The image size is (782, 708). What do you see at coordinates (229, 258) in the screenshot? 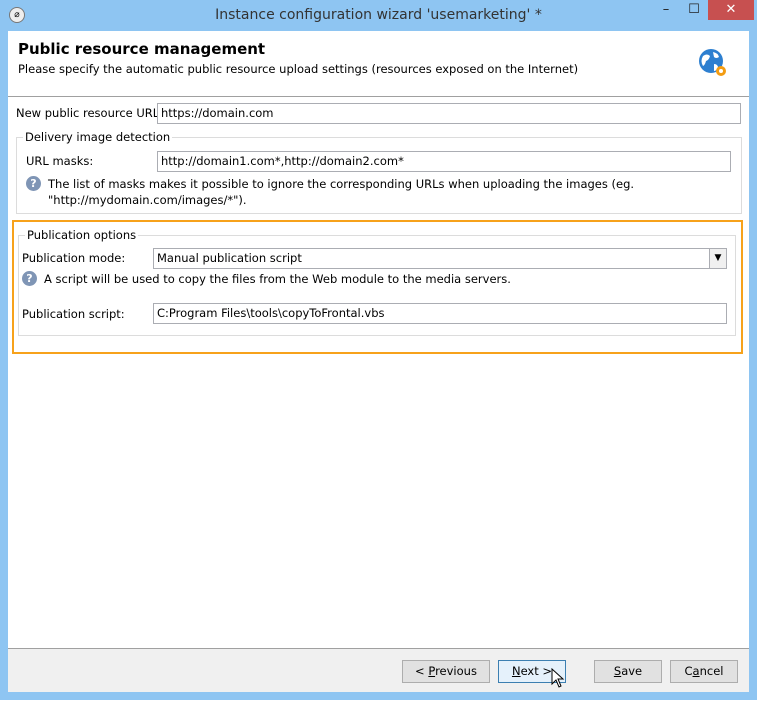
I see `publication-mode-value: Manual publication script` at bounding box center [229, 258].